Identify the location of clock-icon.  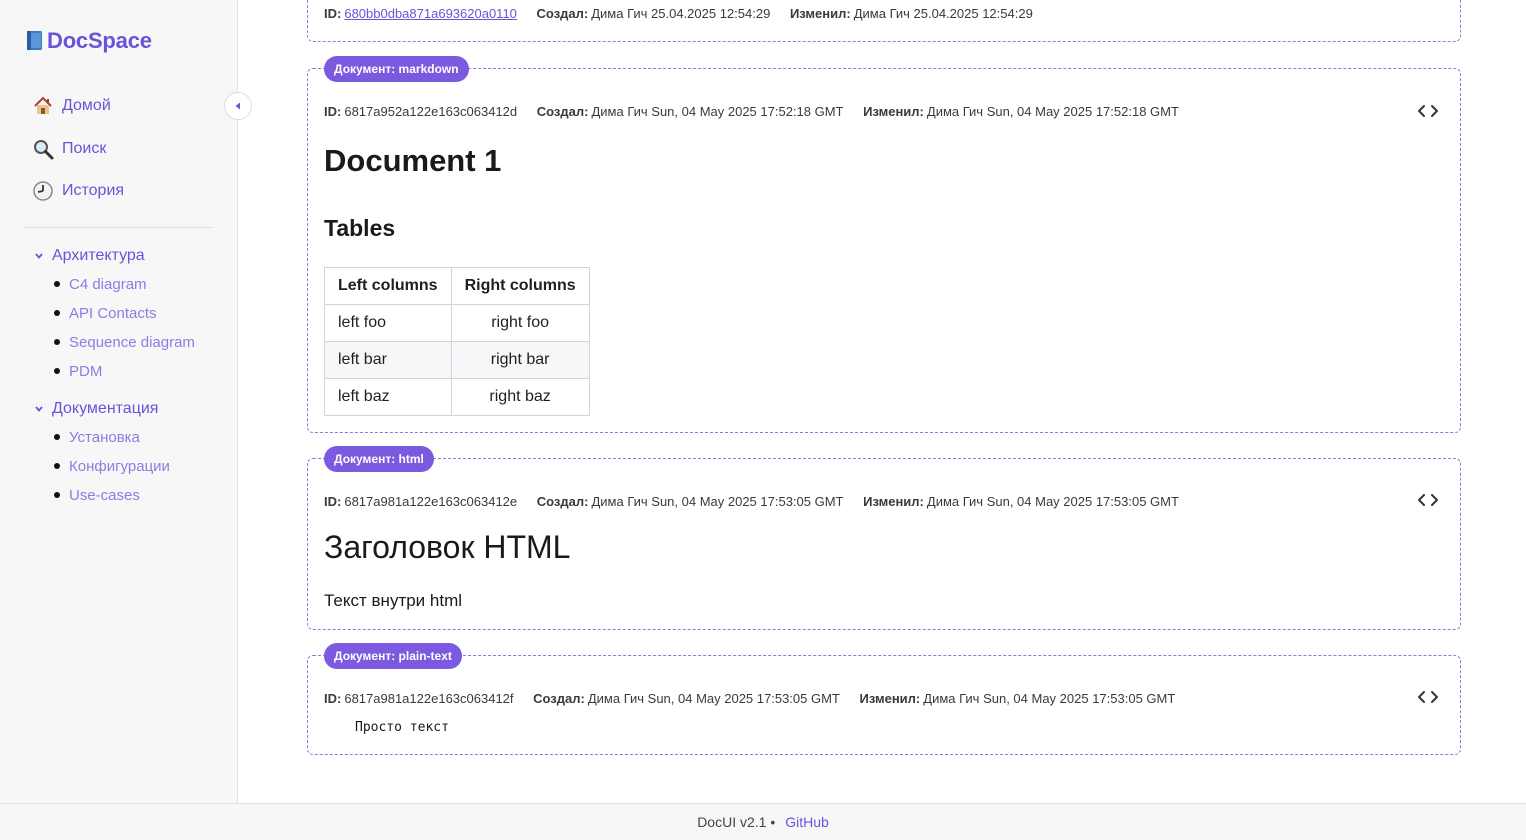
(43, 191).